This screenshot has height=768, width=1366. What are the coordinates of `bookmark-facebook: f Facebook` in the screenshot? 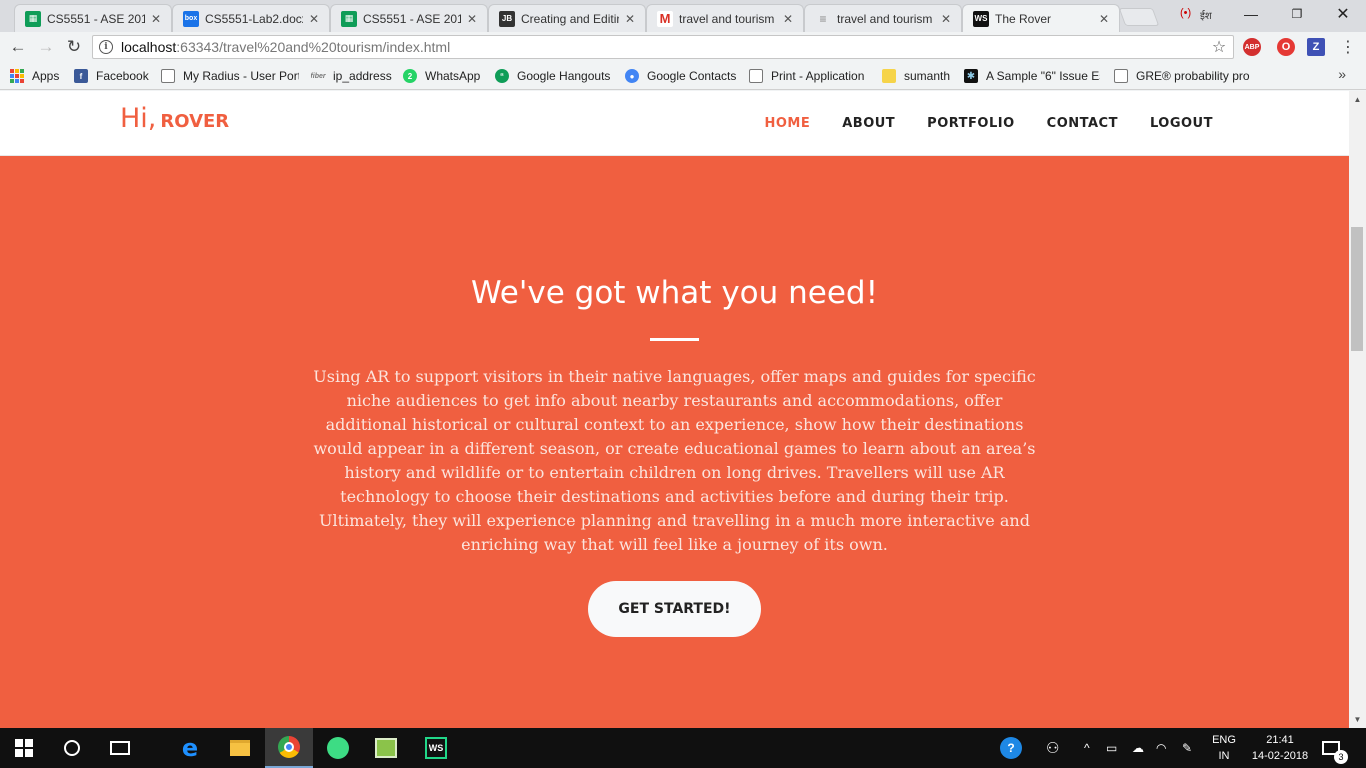 It's located at (114, 76).